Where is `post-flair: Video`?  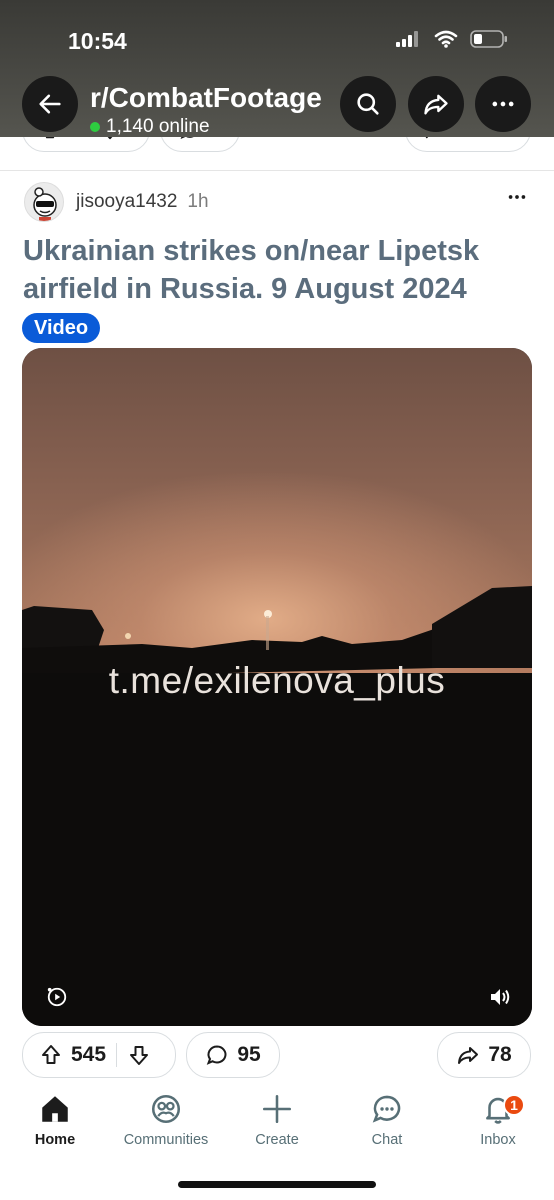 post-flair: Video is located at coordinates (61, 328).